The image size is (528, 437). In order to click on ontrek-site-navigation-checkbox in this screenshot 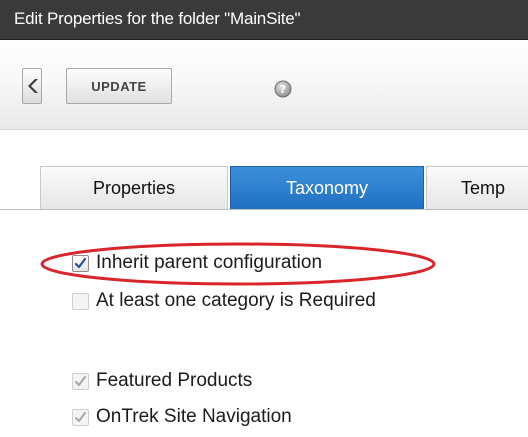, I will do `click(80, 417)`.